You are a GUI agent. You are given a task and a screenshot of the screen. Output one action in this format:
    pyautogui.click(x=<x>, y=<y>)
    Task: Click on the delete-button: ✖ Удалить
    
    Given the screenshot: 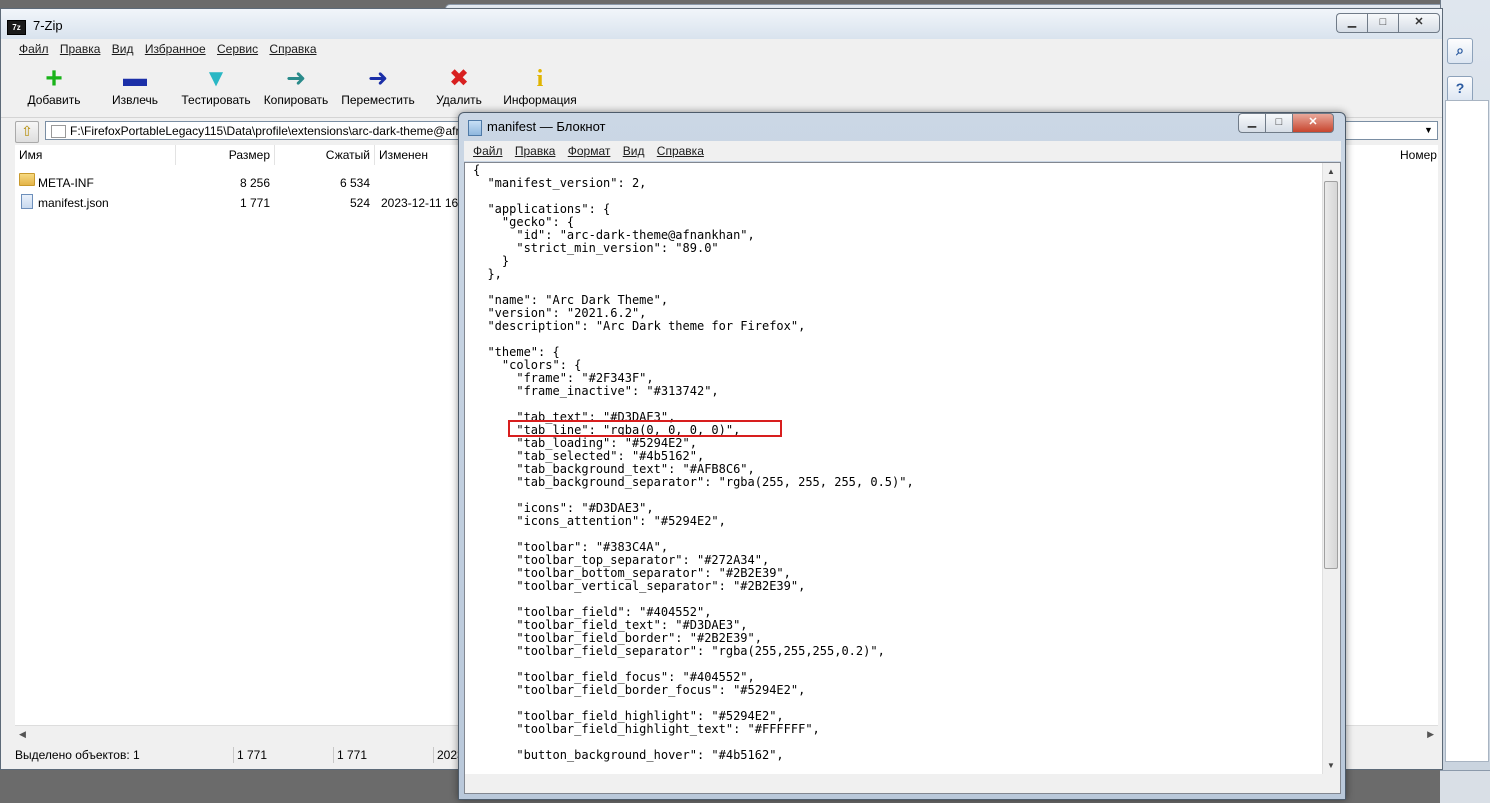 What is the action you would take?
    pyautogui.click(x=459, y=86)
    